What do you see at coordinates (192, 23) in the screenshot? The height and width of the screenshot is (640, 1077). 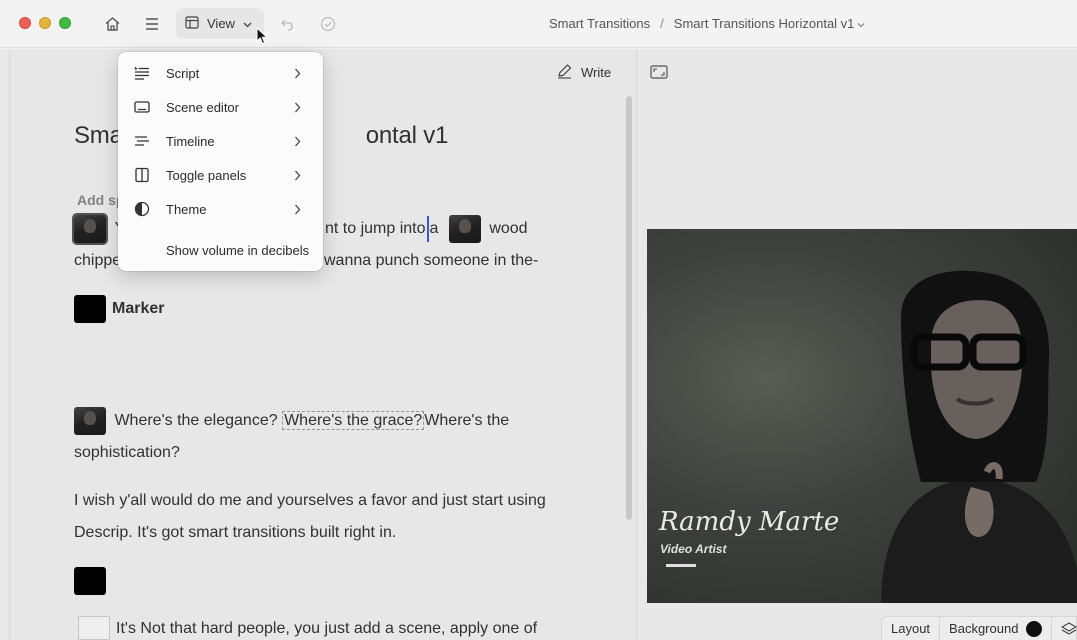 I see `layout-icon` at bounding box center [192, 23].